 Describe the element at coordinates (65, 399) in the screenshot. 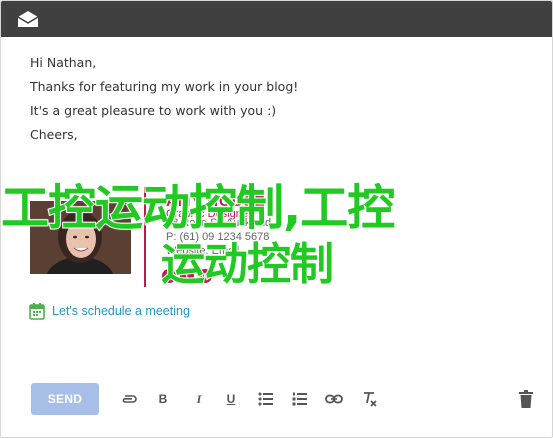

I see `send-button: SEND` at that location.